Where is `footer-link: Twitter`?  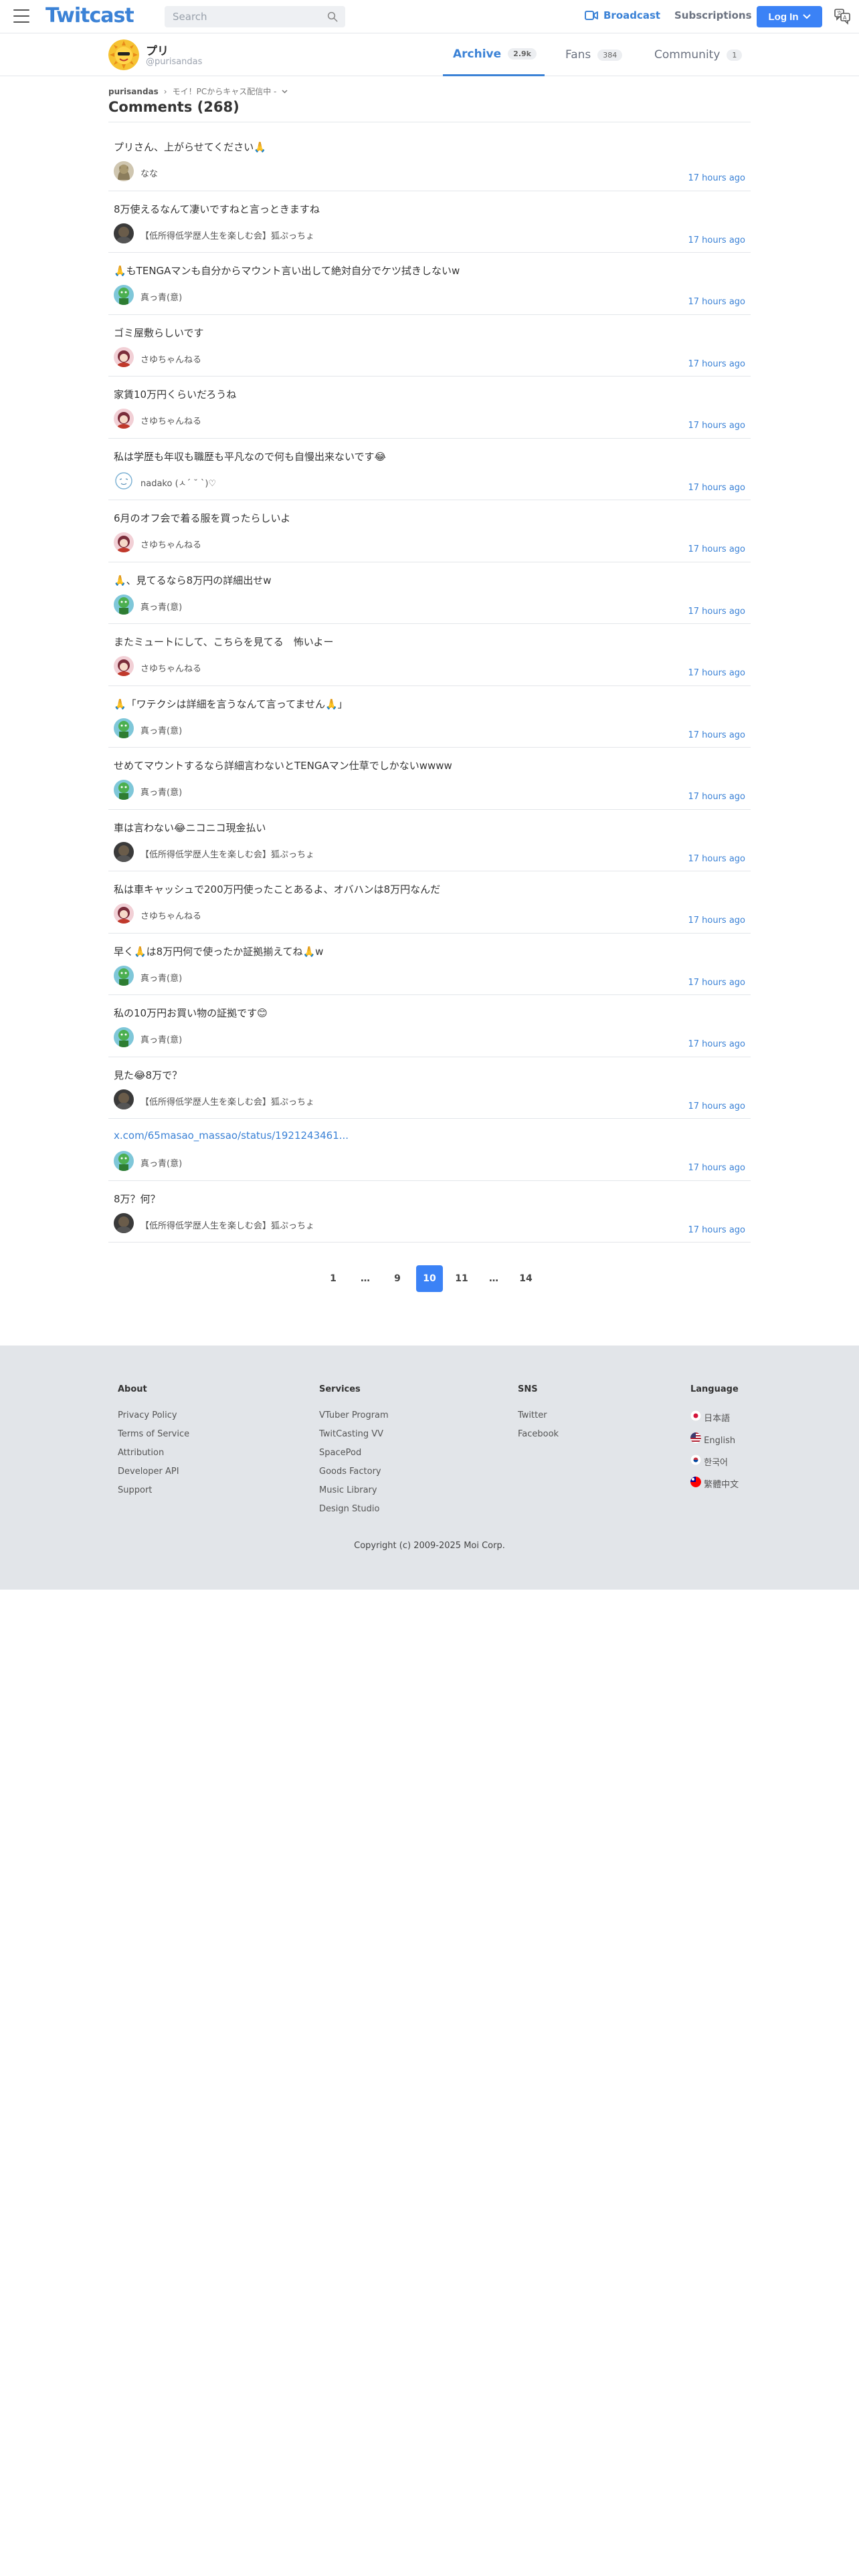 footer-link: Twitter is located at coordinates (538, 1415).